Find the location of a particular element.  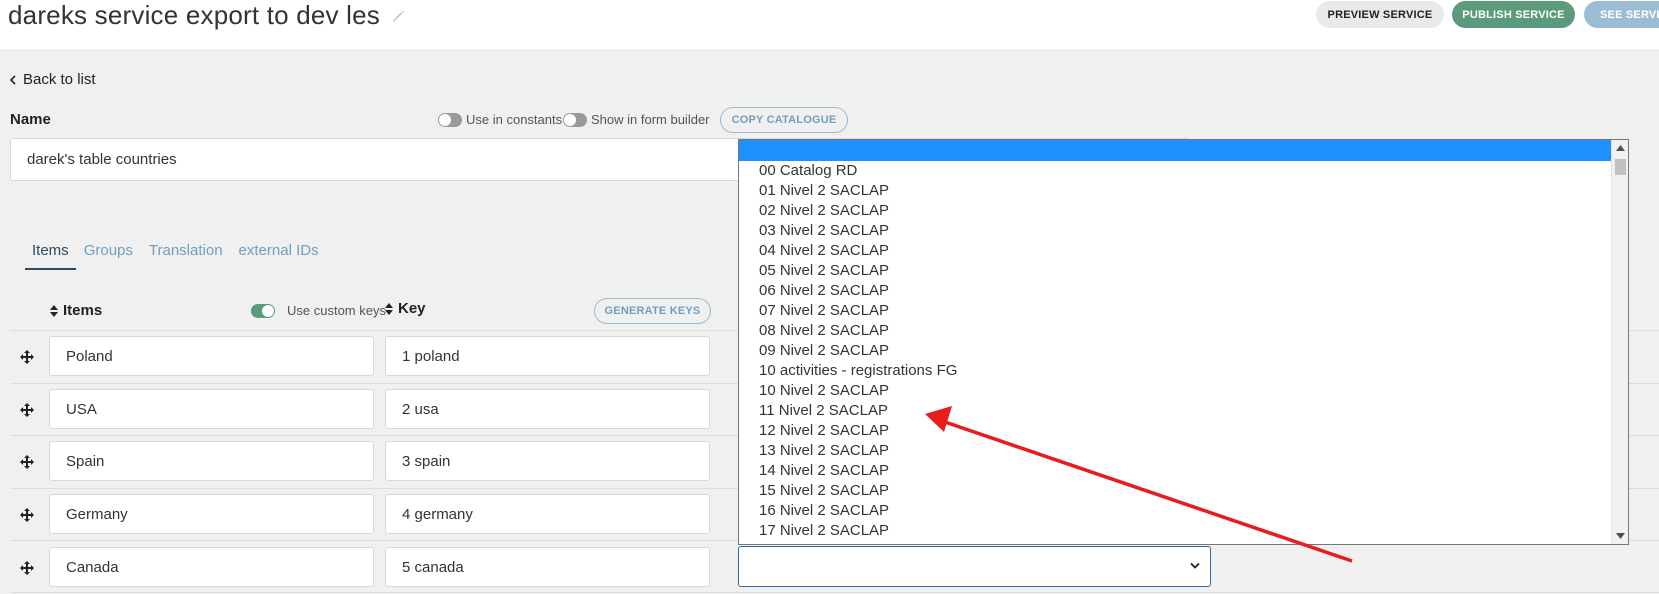

show-in-form-builder-label: Show in form builder is located at coordinates (650, 119).